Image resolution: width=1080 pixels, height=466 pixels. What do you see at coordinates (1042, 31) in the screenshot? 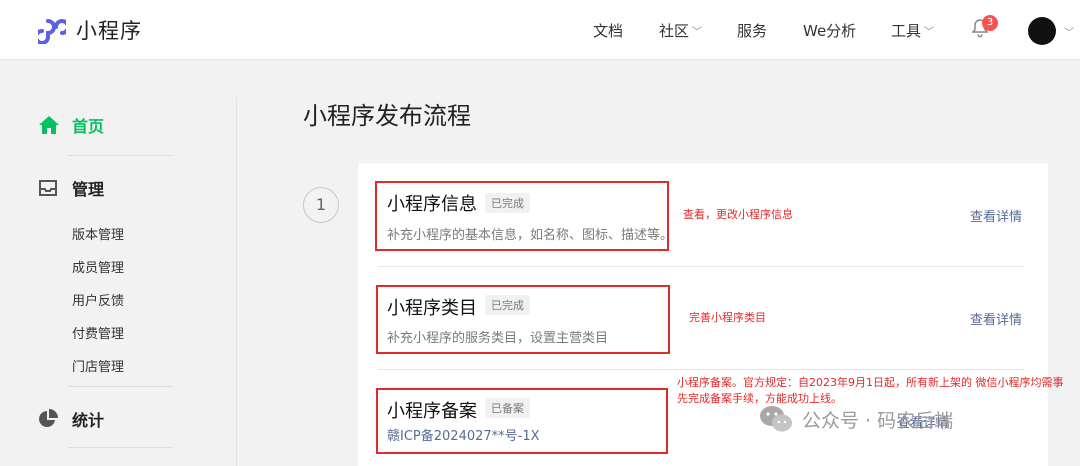
I see `avatar` at bounding box center [1042, 31].